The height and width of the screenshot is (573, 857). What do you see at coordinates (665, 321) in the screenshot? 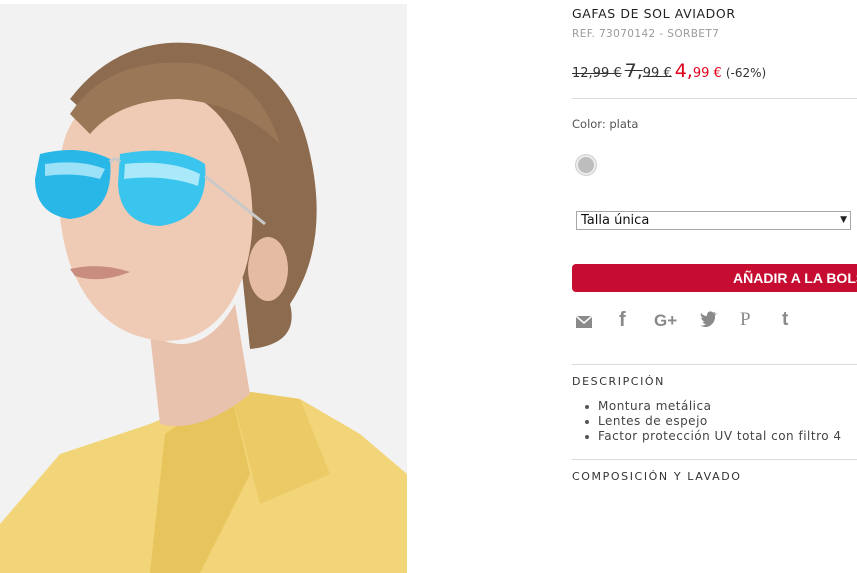
I see `google-plus-icon: G+` at bounding box center [665, 321].